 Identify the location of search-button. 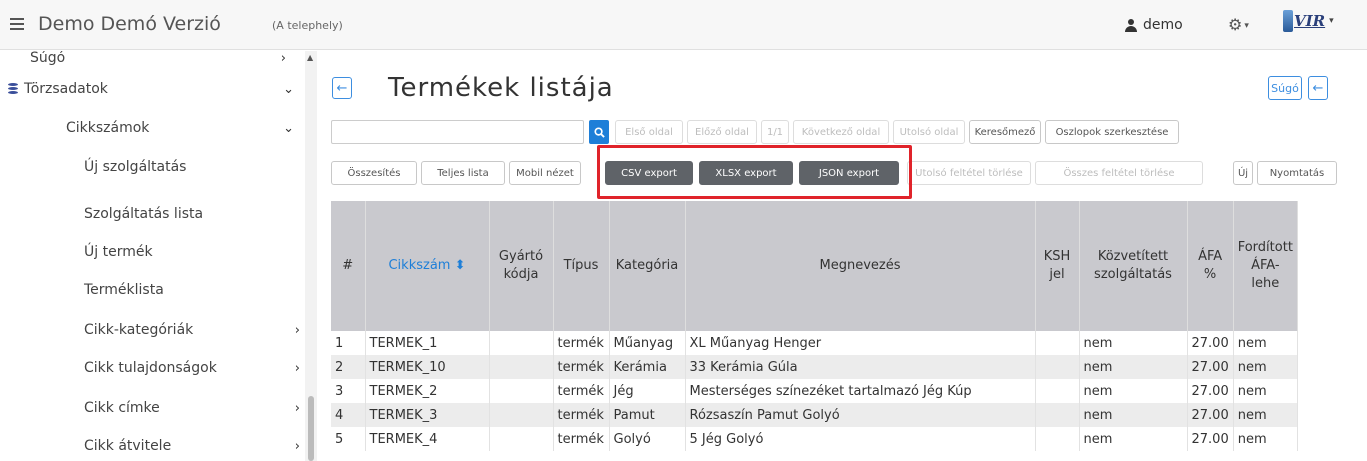
(599, 132).